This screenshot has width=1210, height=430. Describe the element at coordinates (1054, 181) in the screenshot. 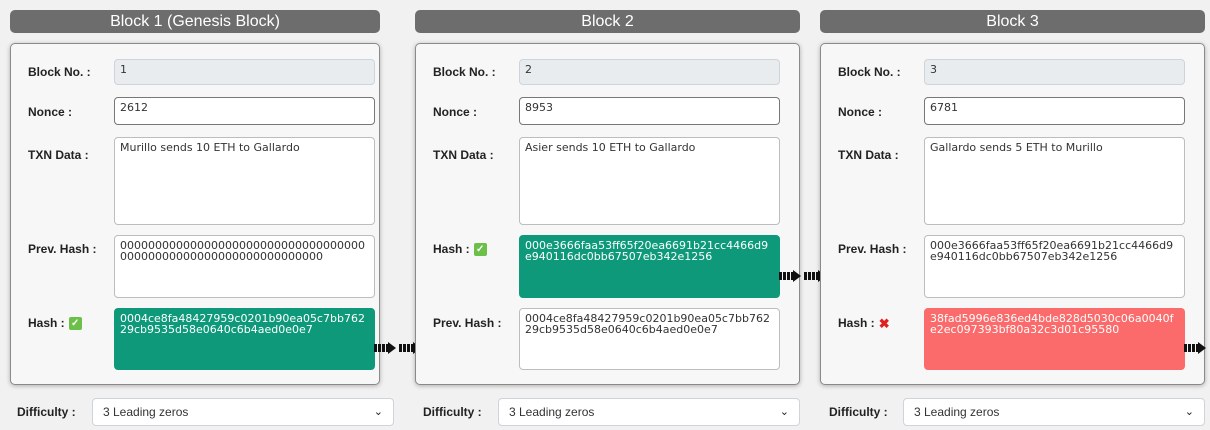

I see `txn-data-textarea: Gallardo sends 5 ETH to Murillo` at that location.